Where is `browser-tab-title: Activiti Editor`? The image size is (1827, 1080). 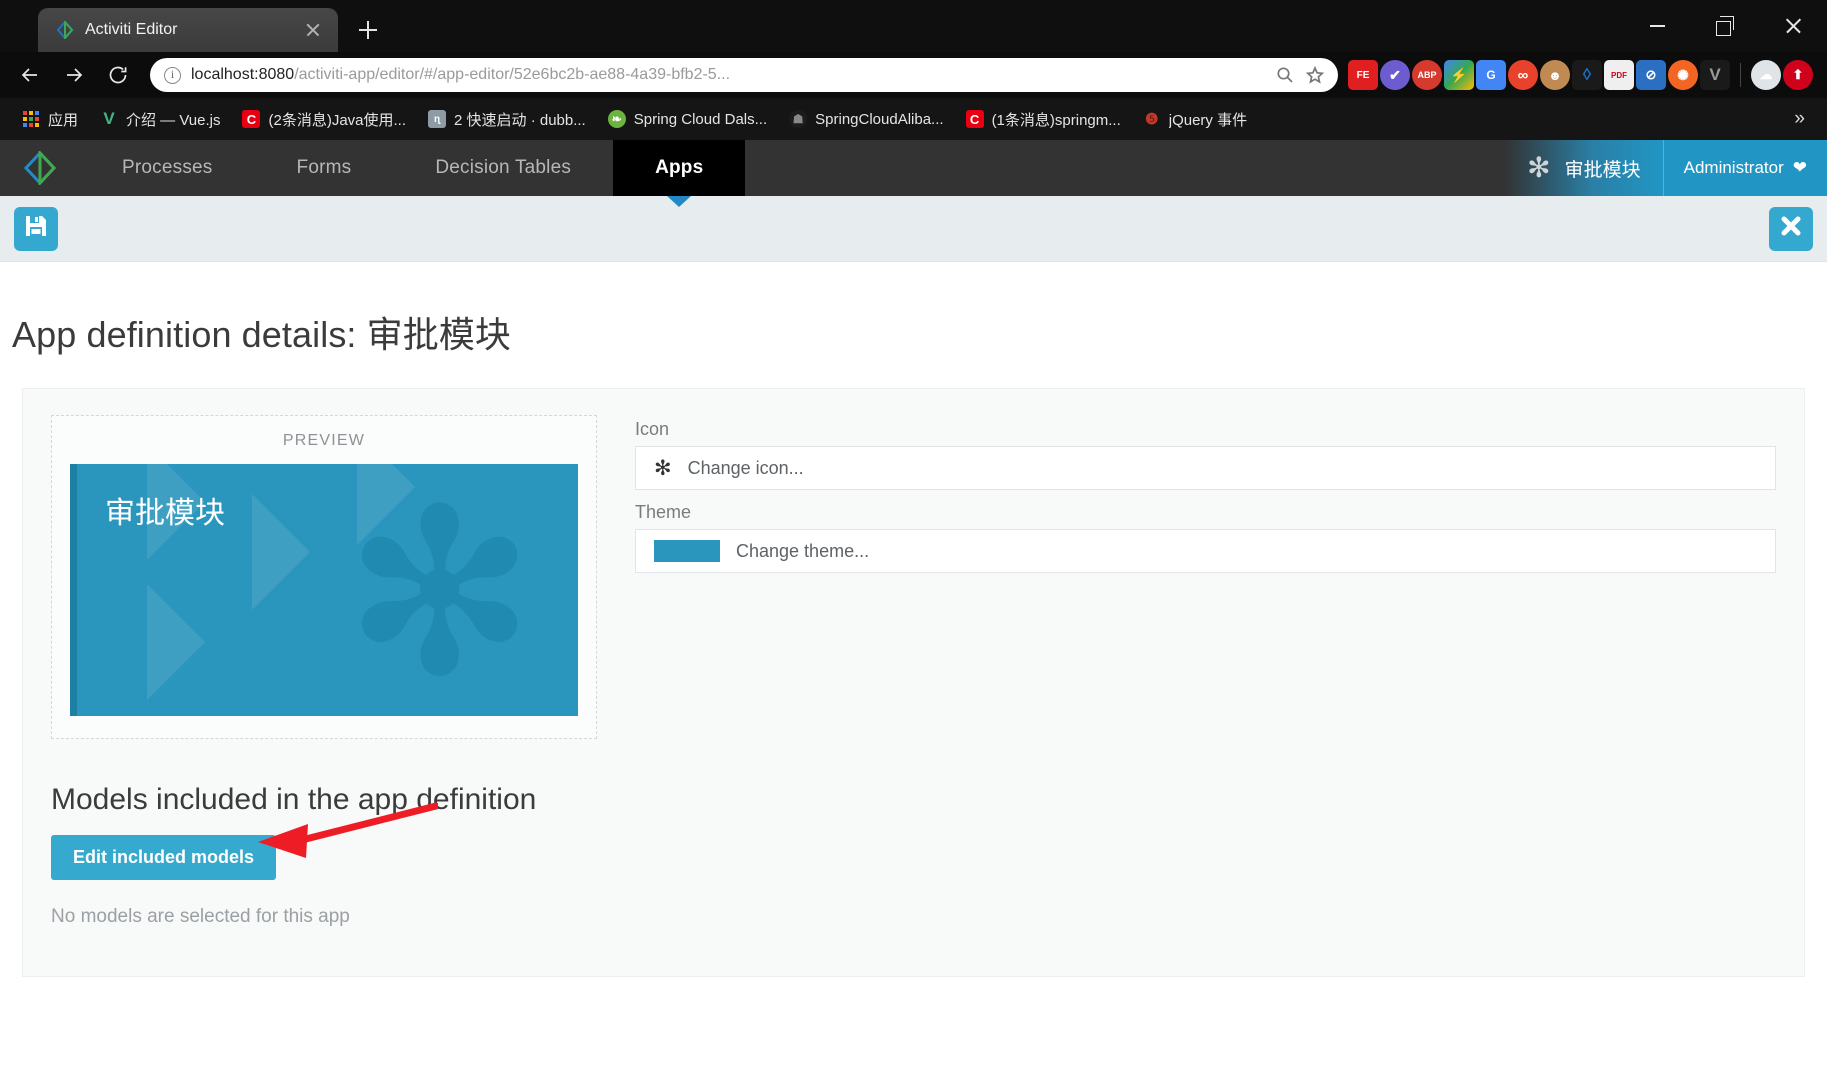
browser-tab-title: Activiti Editor is located at coordinates (131, 29).